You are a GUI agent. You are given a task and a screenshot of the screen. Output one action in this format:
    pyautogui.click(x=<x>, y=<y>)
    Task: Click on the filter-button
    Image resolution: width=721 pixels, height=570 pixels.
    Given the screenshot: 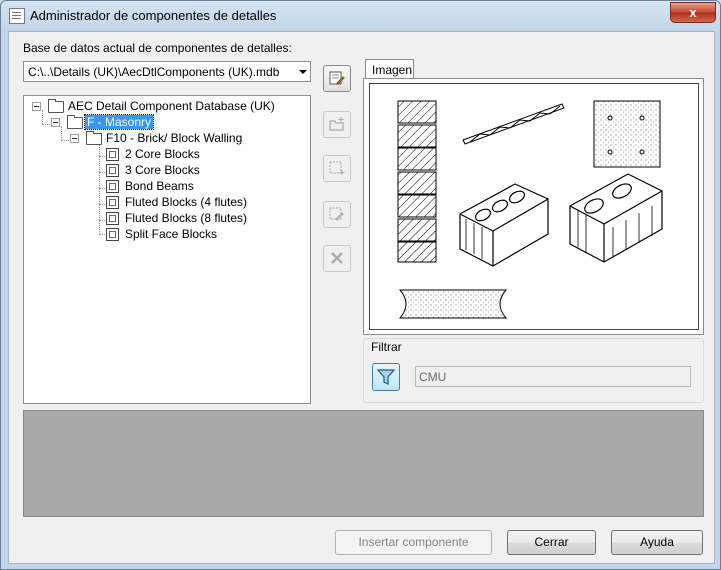 What is the action you would take?
    pyautogui.click(x=386, y=377)
    